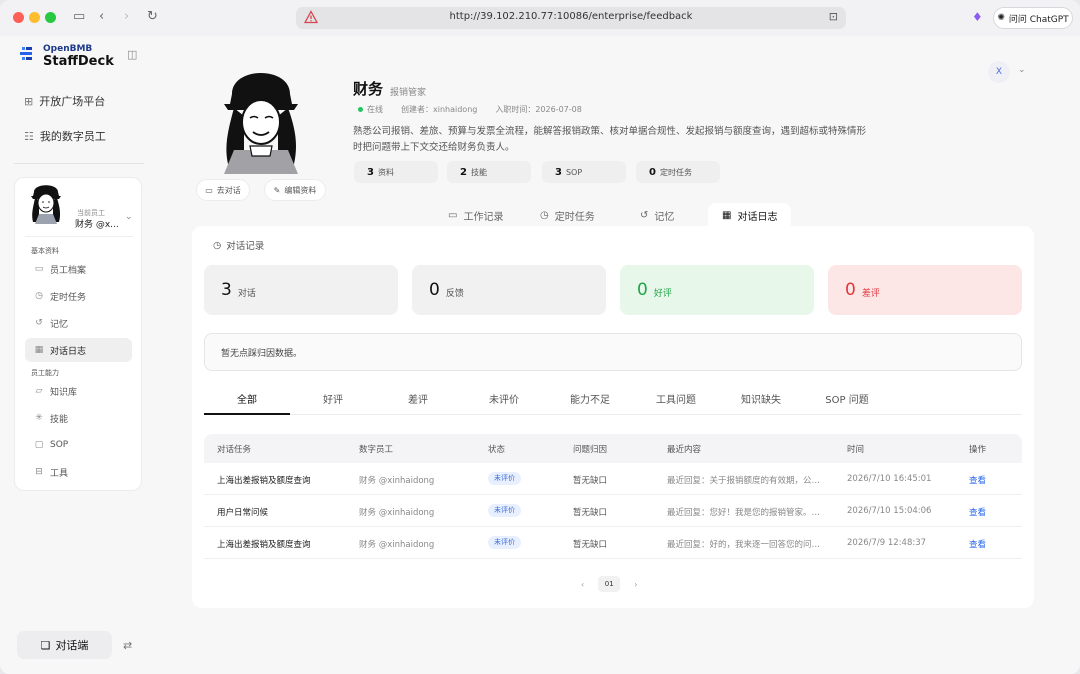  I want to click on chat-client-button: ❏ 对话端, so click(64, 645).